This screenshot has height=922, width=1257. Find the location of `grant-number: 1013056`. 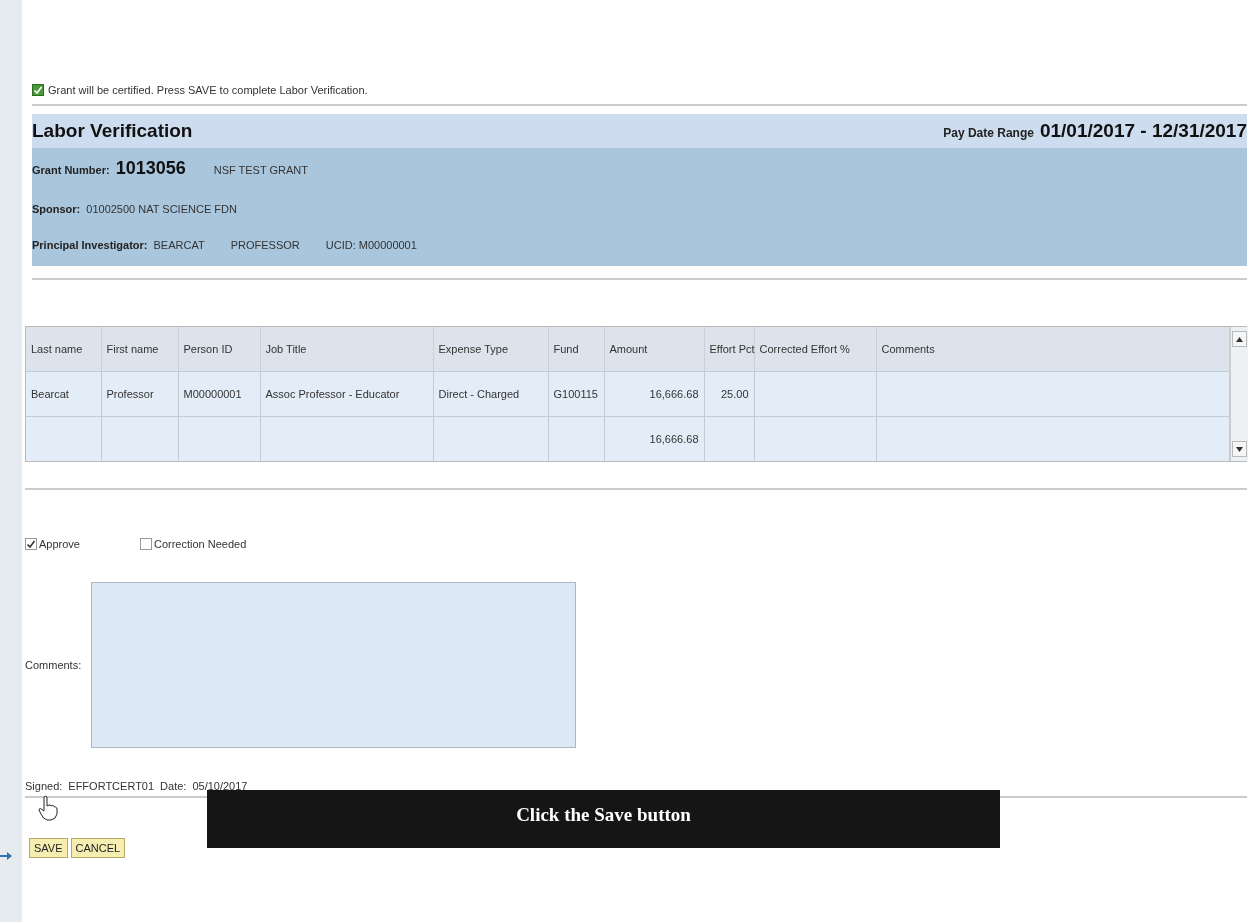

grant-number: 1013056 is located at coordinates (150, 168).